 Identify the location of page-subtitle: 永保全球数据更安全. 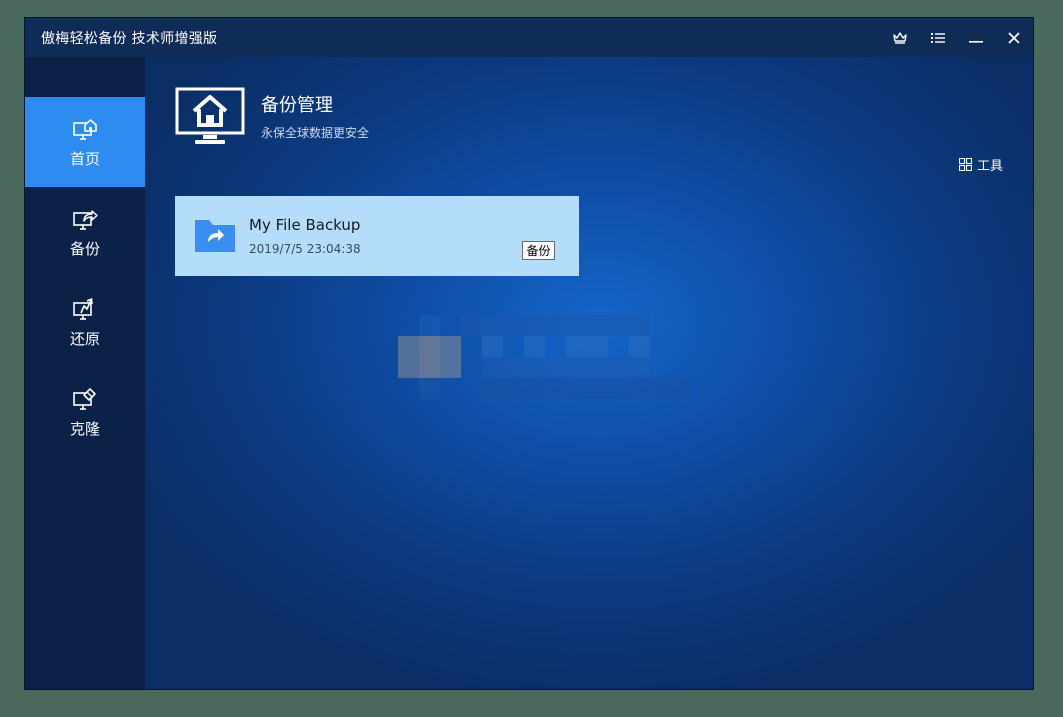
(315, 133).